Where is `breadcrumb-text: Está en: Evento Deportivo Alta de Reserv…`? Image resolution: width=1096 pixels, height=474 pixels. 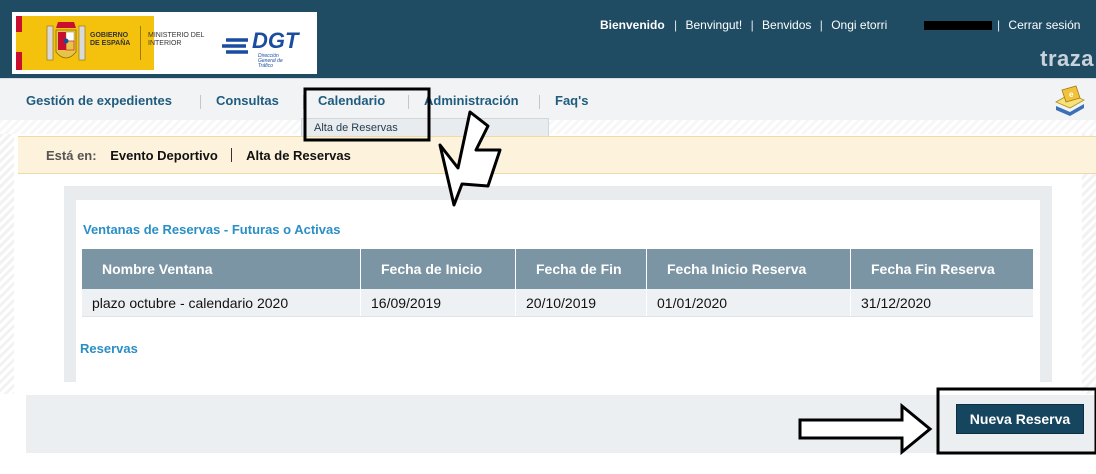 breadcrumb-text: Está en: Evento Deportivo Alta de Reserv… is located at coordinates (198, 155).